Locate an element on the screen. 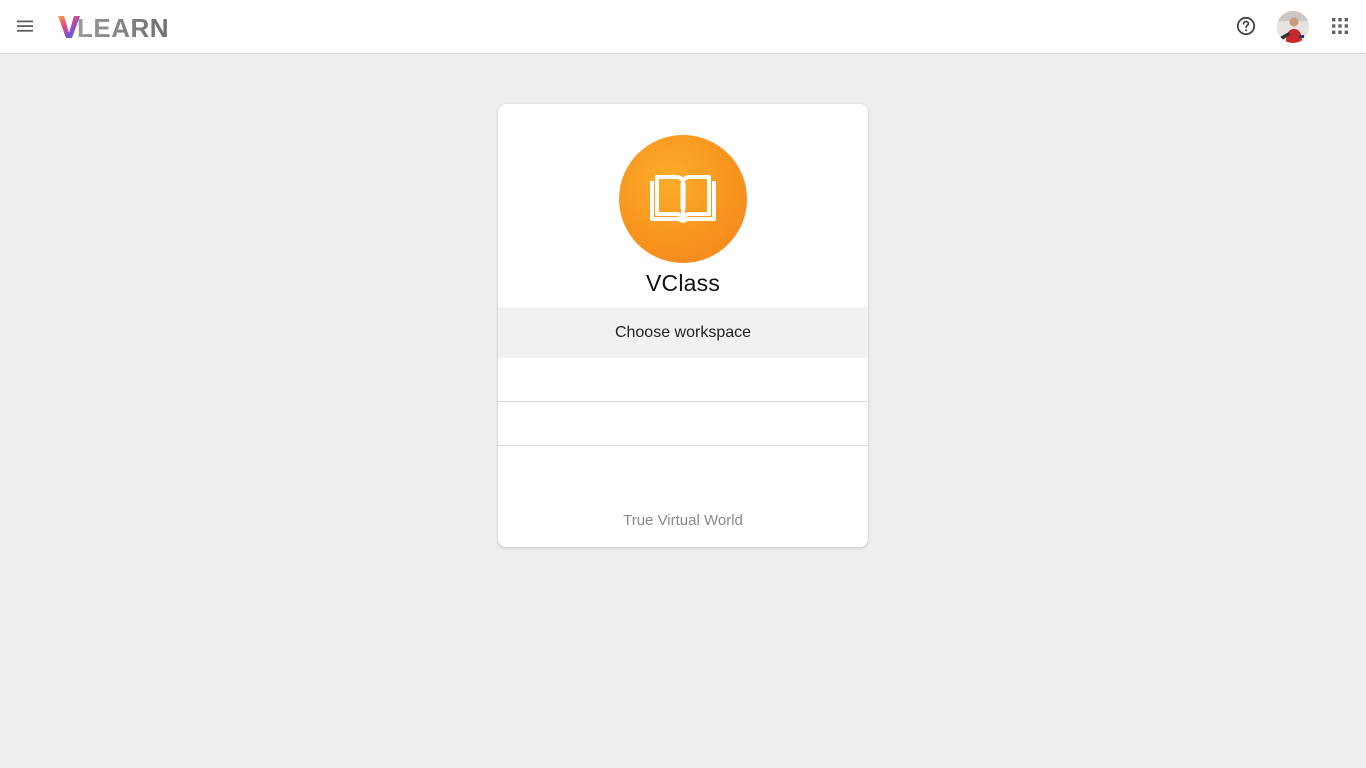 This screenshot has width=1366, height=768. choose-workspace-text: Choose workspace is located at coordinates (683, 332).